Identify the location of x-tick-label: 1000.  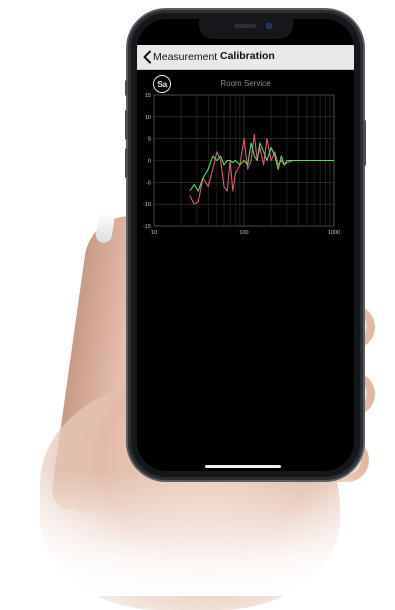
(334, 233).